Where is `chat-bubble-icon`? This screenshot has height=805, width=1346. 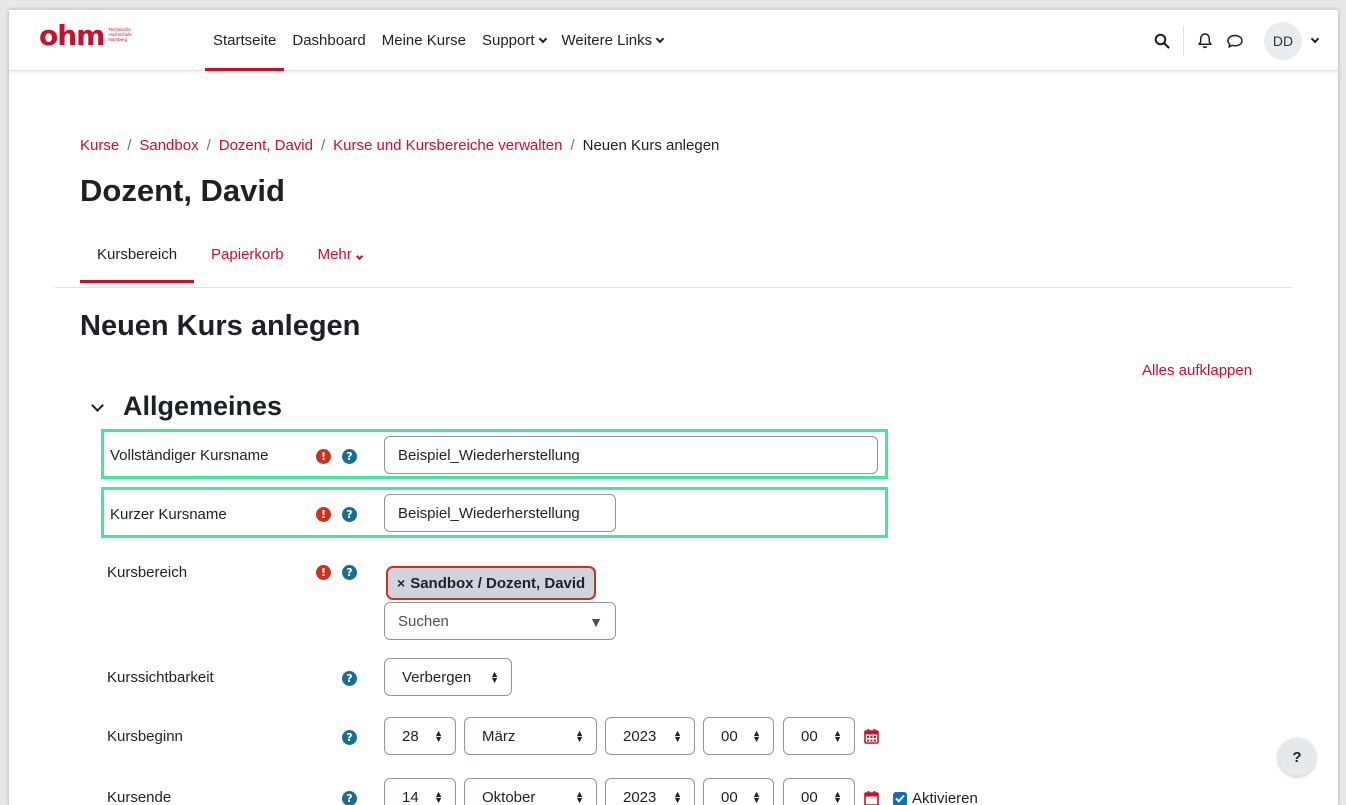
chat-bubble-icon is located at coordinates (1235, 41).